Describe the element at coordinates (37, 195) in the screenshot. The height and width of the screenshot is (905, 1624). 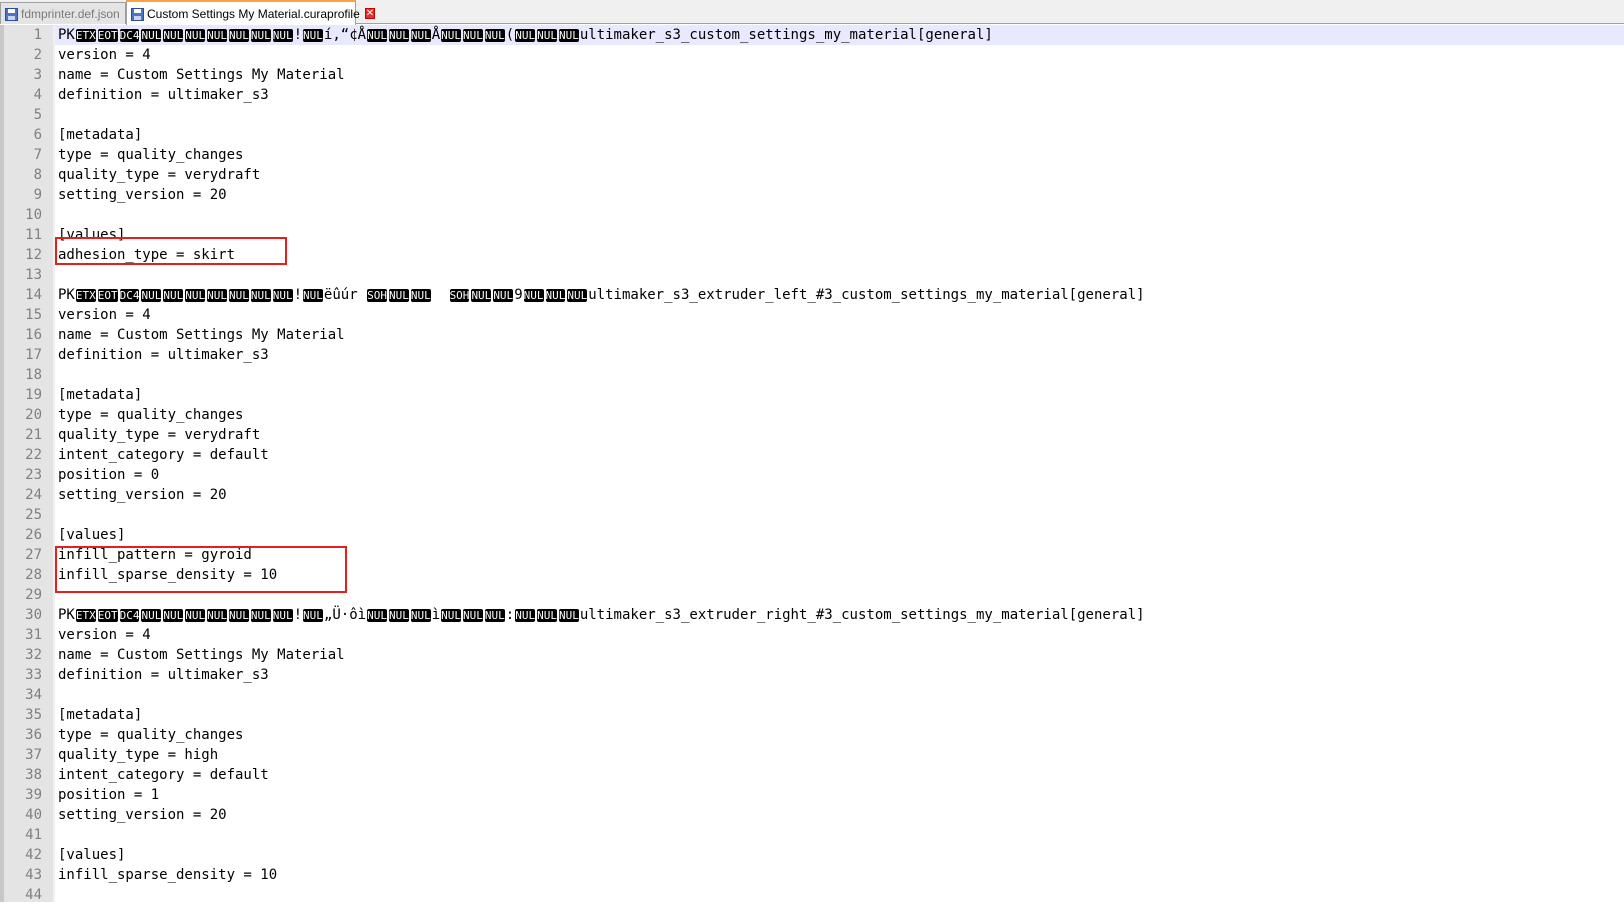
I see `line-number: 9` at that location.